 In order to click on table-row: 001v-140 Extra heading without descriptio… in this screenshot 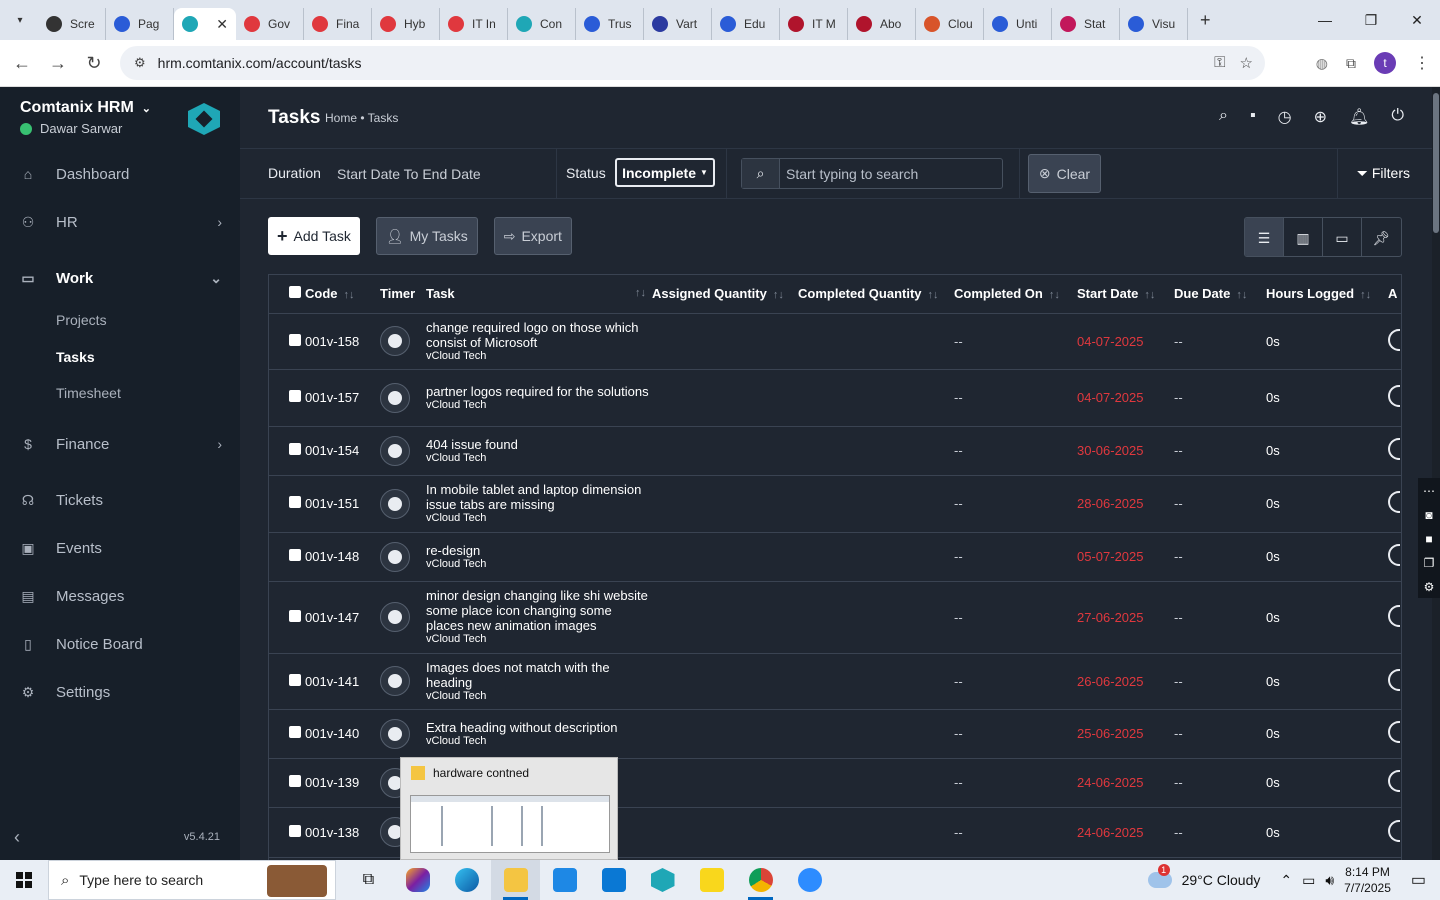, I will do `click(835, 734)`.